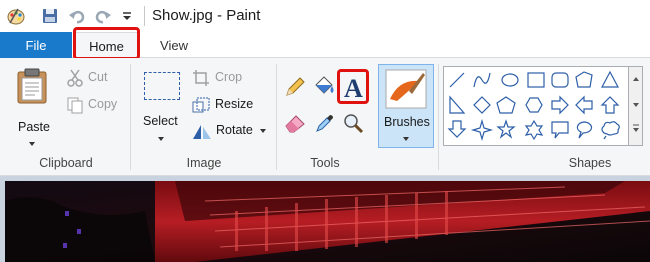 The image size is (650, 262). I want to click on pentagon-shape-icon, so click(506, 105).